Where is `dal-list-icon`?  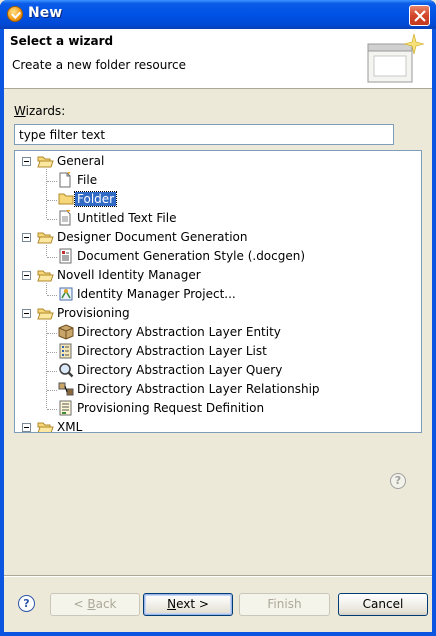
dal-list-icon is located at coordinates (65, 352).